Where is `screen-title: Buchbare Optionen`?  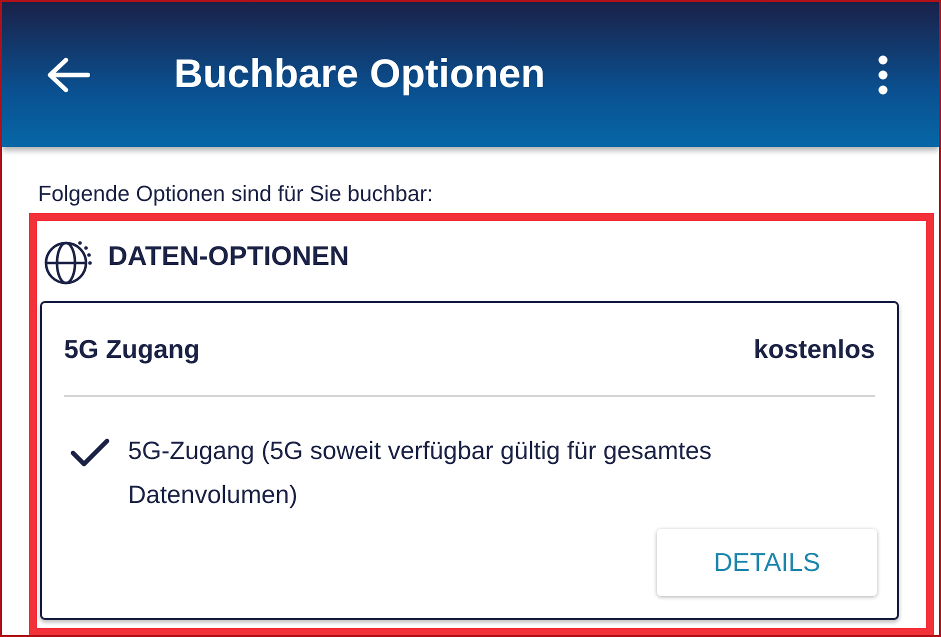 screen-title: Buchbare Optionen is located at coordinates (360, 74).